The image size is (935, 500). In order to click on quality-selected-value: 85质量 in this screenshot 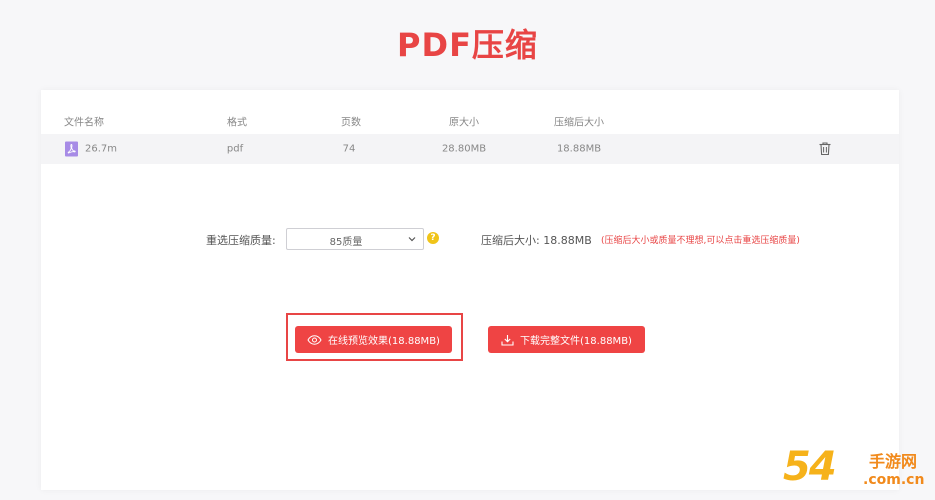, I will do `click(346, 242)`.